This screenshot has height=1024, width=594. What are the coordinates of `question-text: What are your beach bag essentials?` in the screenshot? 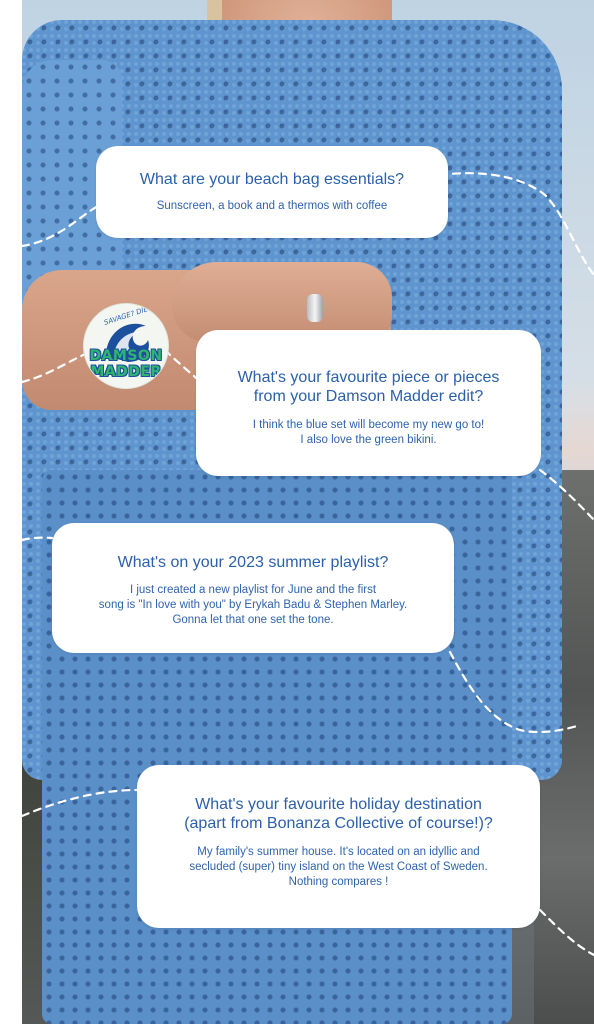 It's located at (272, 179).